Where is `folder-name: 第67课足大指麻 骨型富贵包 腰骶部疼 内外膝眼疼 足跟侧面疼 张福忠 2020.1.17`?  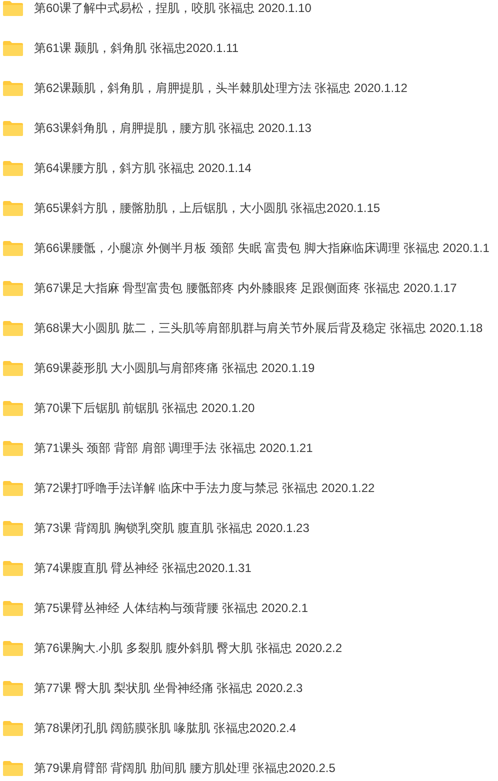 folder-name: 第67课足大指麻 骨型富贵包 腰骶部疼 内外膝眼疼 足跟侧面疼 张福忠 2020.1.17 is located at coordinates (245, 288).